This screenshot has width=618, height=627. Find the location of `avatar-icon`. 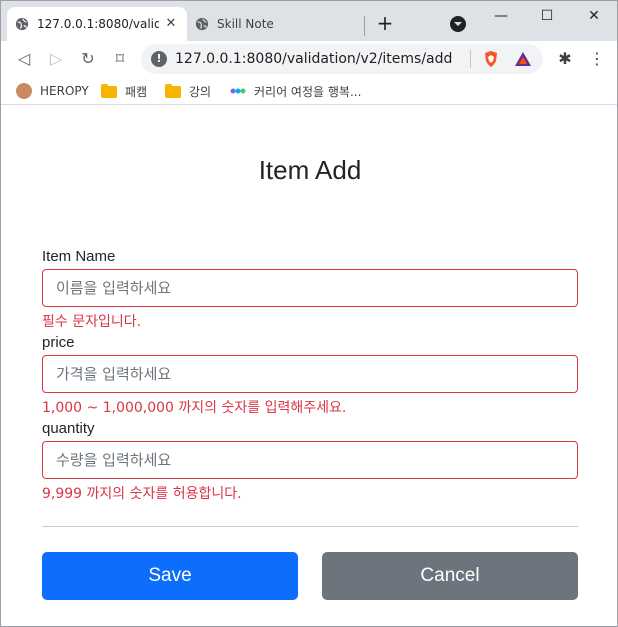

avatar-icon is located at coordinates (24, 91).